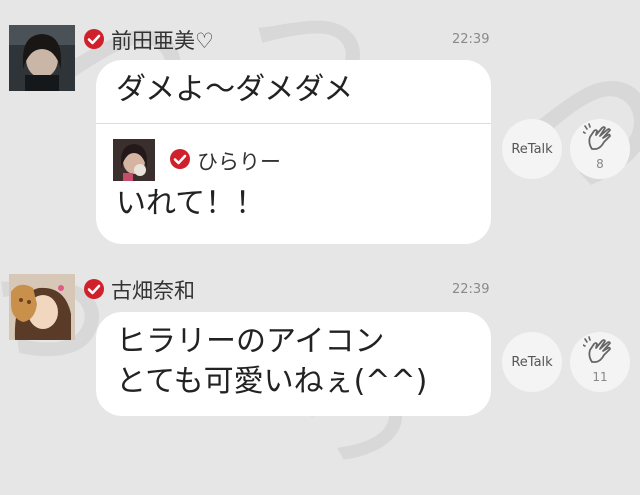 The height and width of the screenshot is (495, 640). What do you see at coordinates (153, 291) in the screenshot?
I see `sender-name: 古畑奈和` at bounding box center [153, 291].